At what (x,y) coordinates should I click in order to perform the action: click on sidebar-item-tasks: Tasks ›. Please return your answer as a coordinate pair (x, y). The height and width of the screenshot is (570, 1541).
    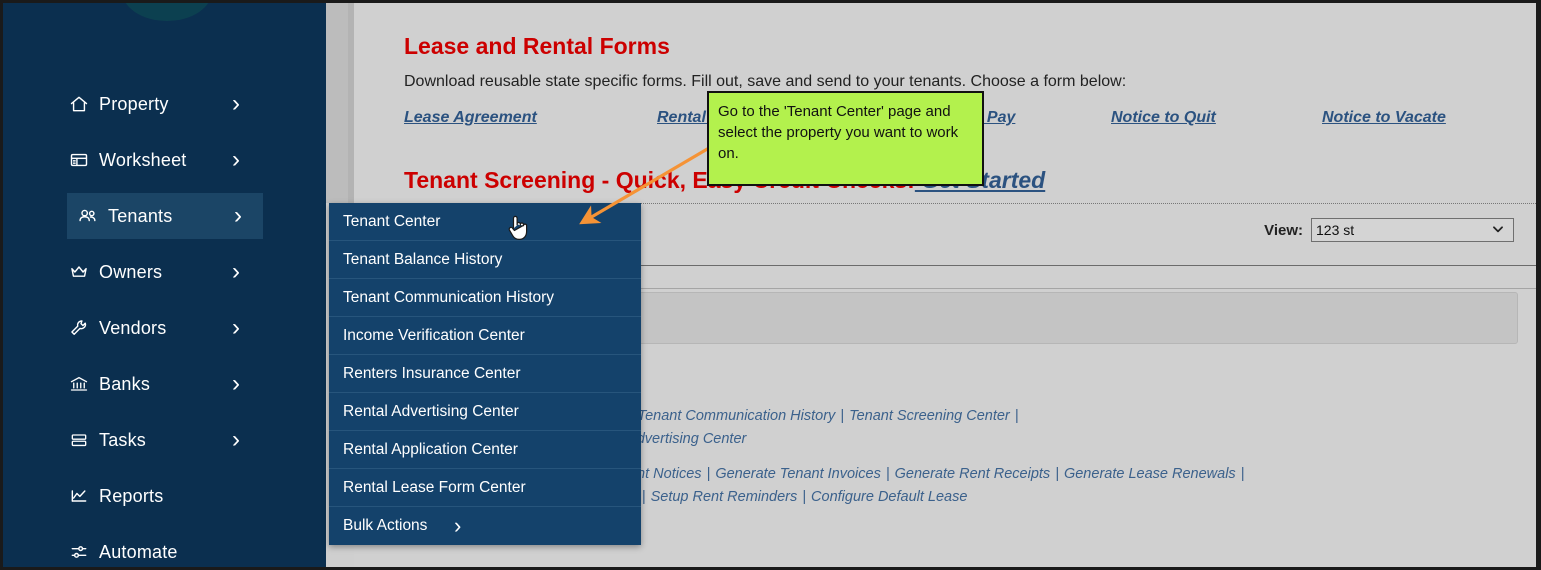
    Looking at the image, I should click on (164, 440).